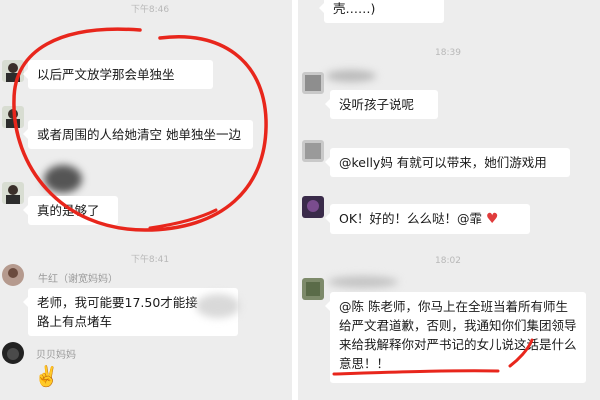  What do you see at coordinates (448, 261) in the screenshot?
I see `timestamp: 18:02` at bounding box center [448, 261].